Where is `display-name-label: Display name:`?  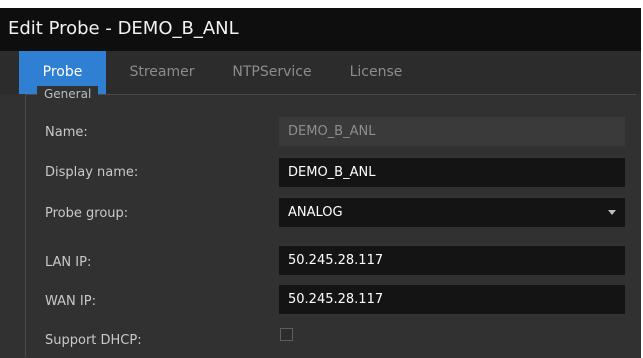
display-name-label: Display name: is located at coordinates (92, 172).